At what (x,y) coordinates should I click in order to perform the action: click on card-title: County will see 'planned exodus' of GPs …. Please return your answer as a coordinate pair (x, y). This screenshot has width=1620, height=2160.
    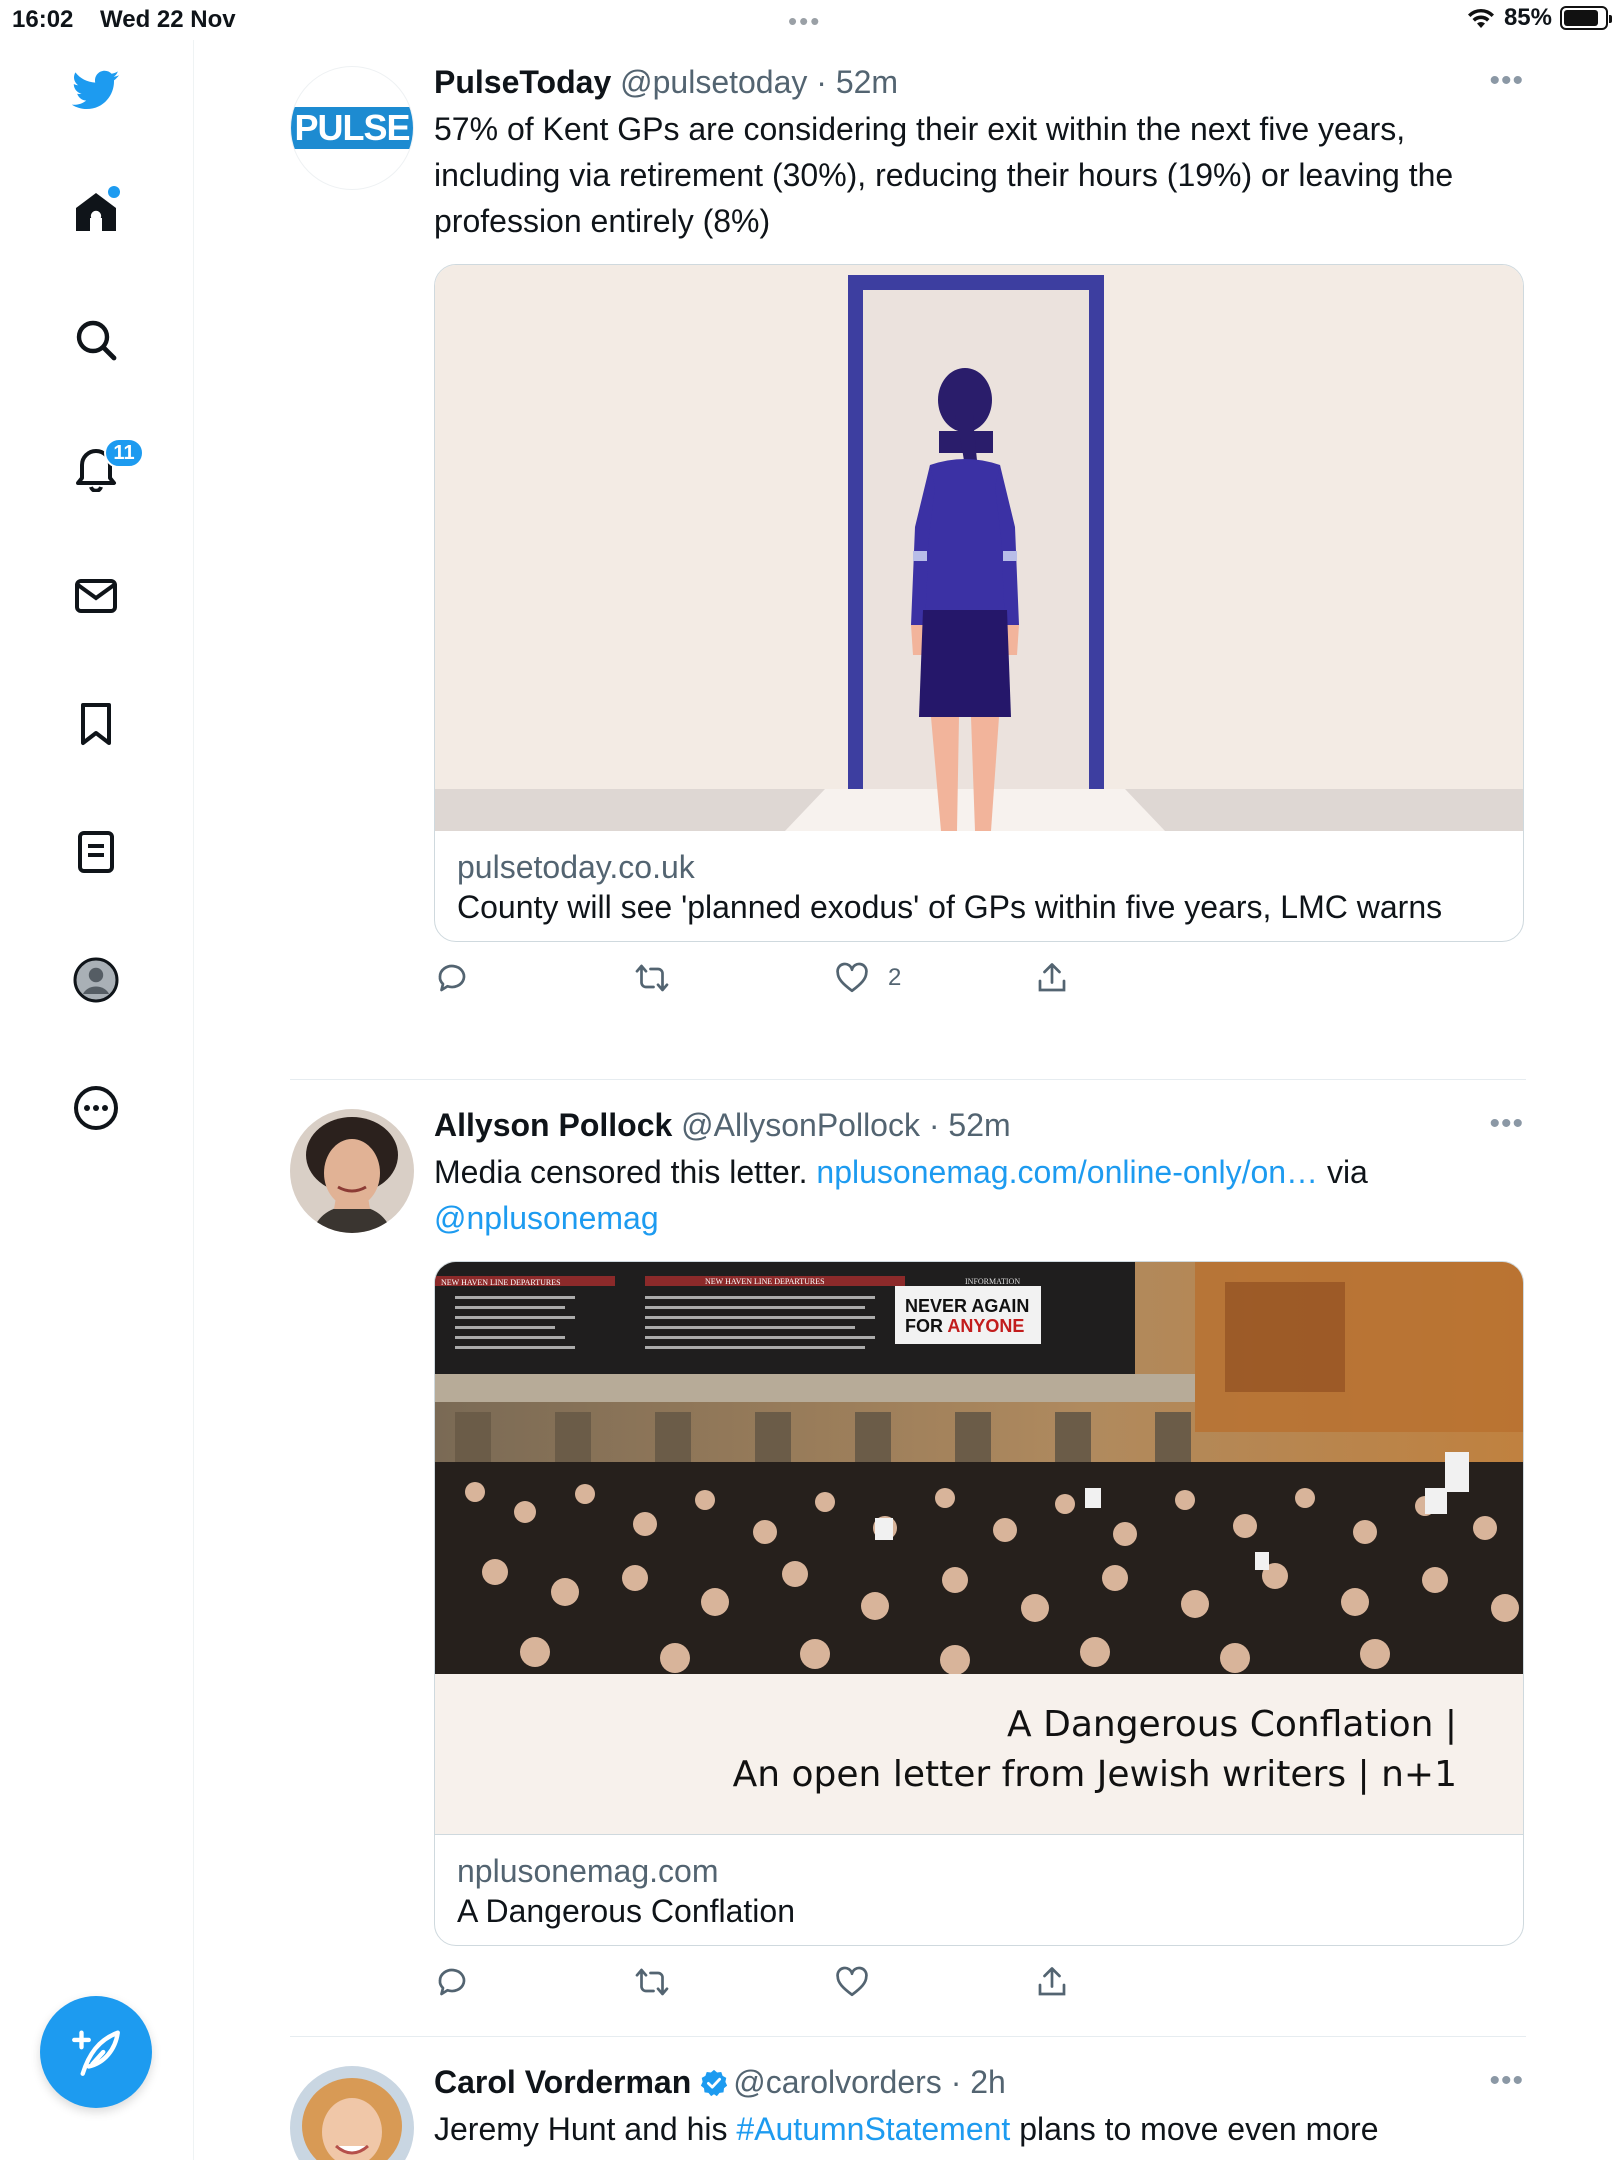
    Looking at the image, I should click on (950, 907).